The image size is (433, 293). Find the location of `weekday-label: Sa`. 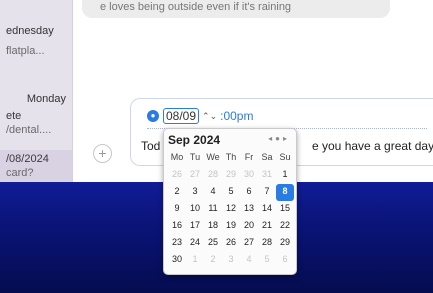

weekday-label: Sa is located at coordinates (267, 157).